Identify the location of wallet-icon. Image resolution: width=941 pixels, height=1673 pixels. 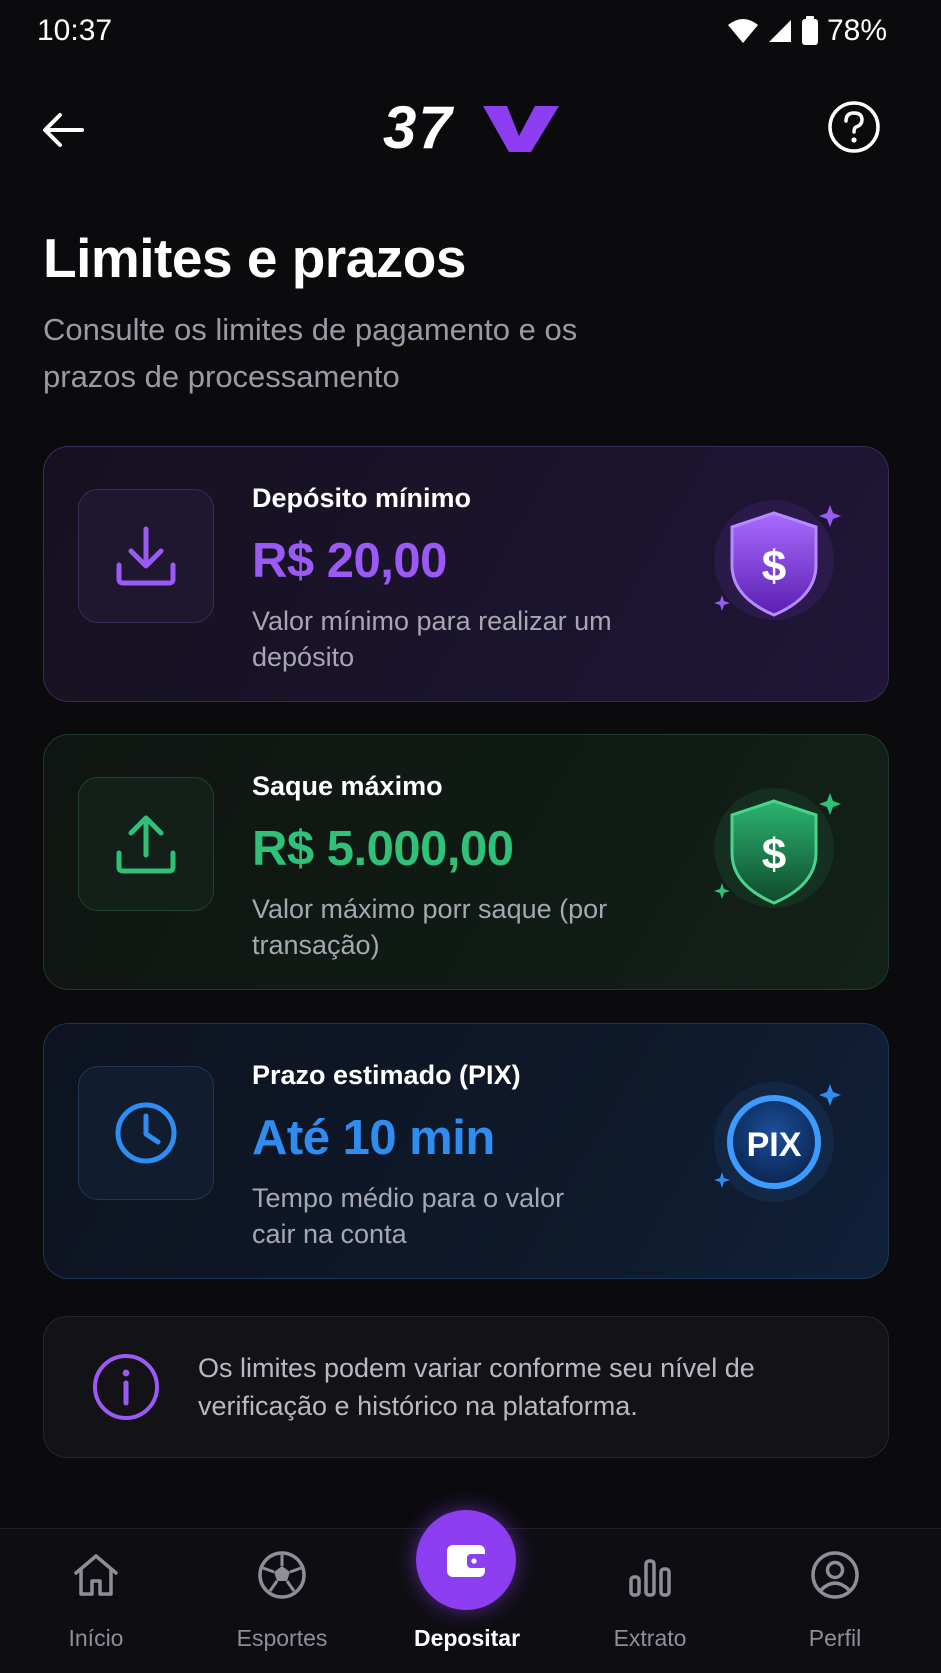
(467, 1561).